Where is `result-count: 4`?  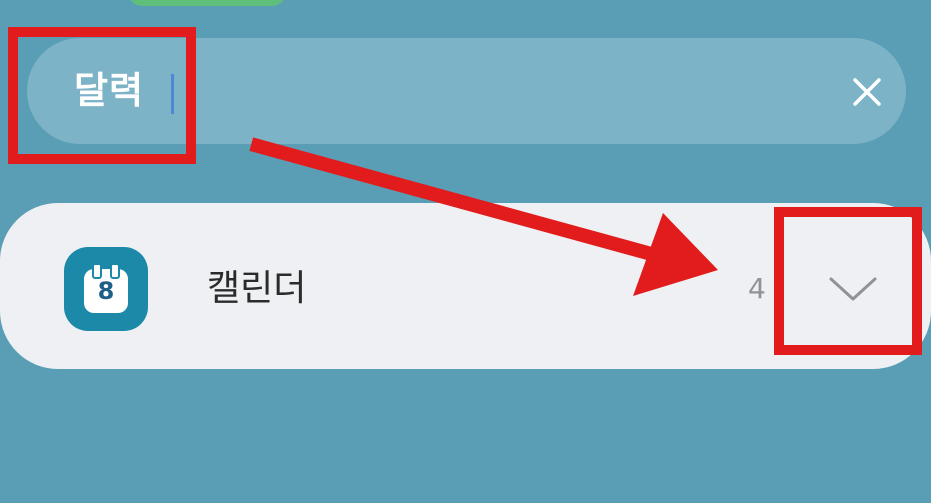
result-count: 4 is located at coordinates (757, 288).